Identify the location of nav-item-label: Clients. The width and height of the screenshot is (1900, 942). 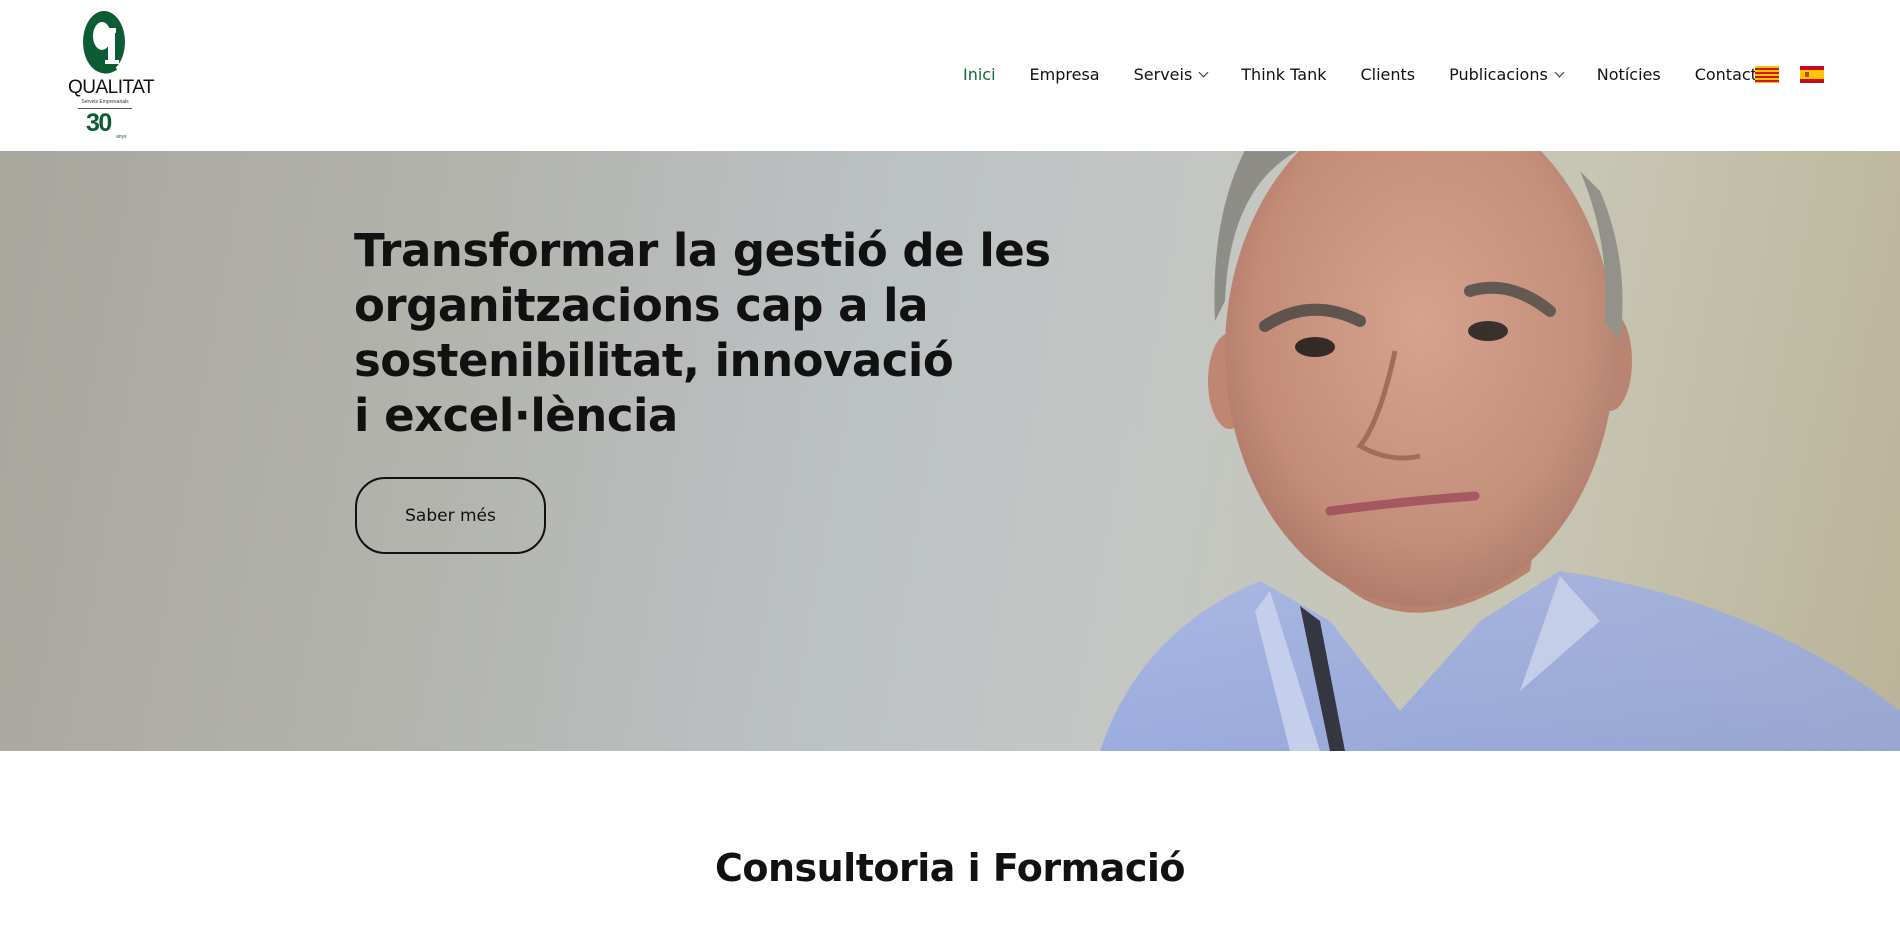
(1388, 74).